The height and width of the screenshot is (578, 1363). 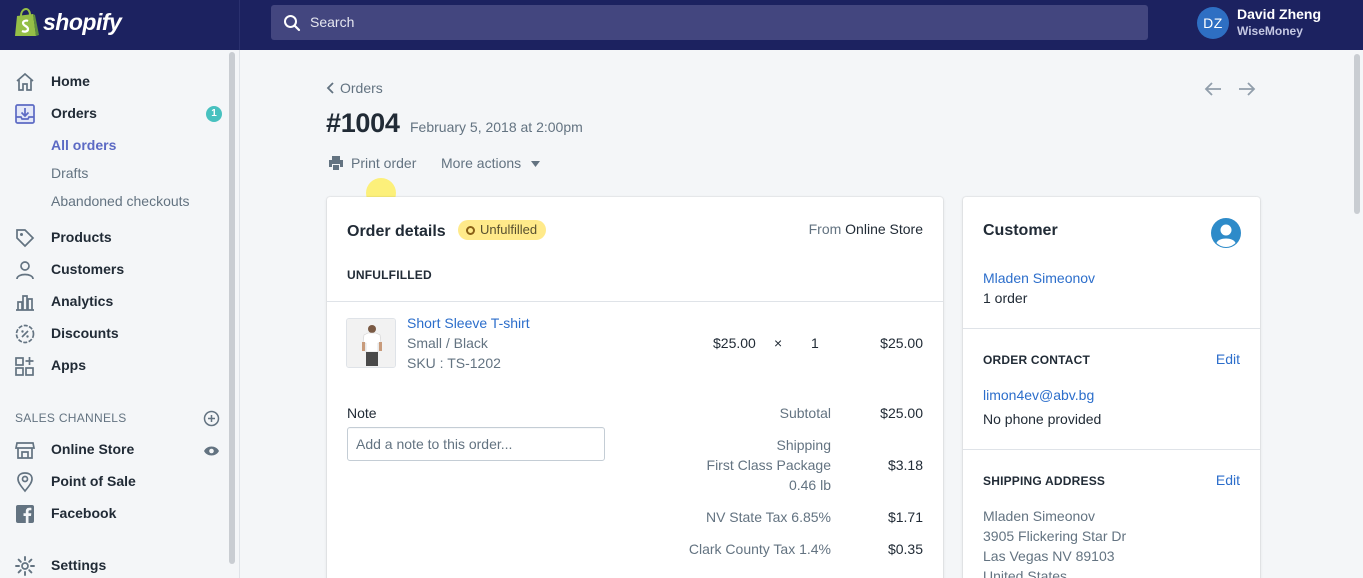 I want to click on person-icon, so click(x=25, y=270).